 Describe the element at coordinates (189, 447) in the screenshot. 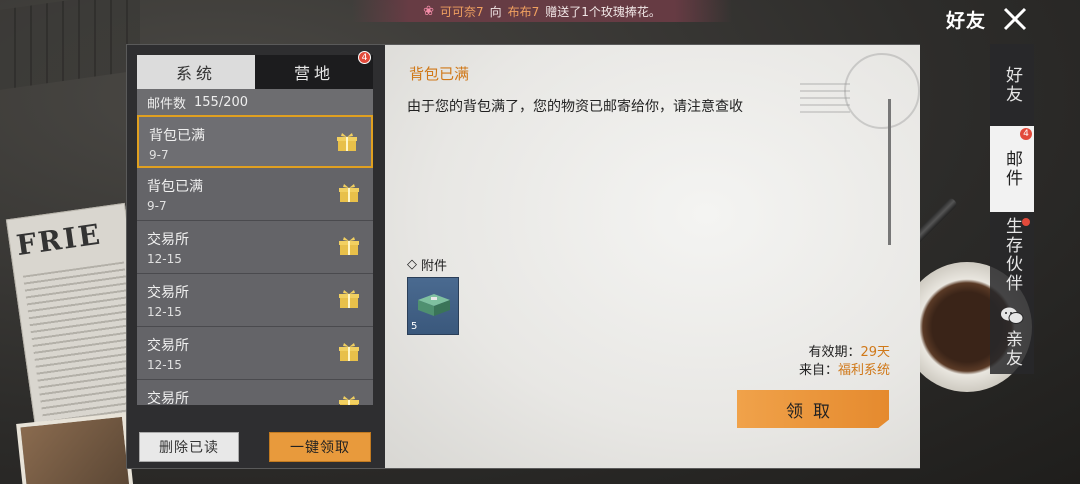

I see `delete-read-button: 删除已读` at that location.